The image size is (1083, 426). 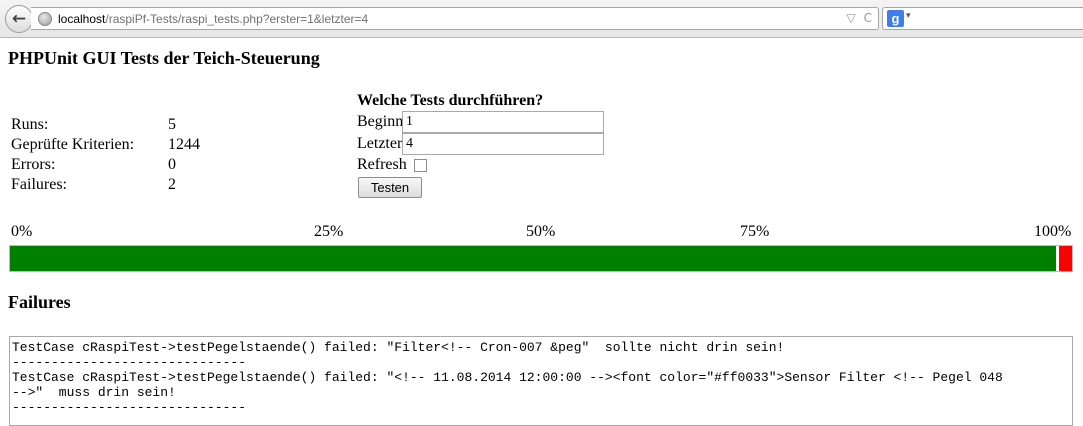 I want to click on form-row-beginn: Beginn, so click(x=480, y=122).